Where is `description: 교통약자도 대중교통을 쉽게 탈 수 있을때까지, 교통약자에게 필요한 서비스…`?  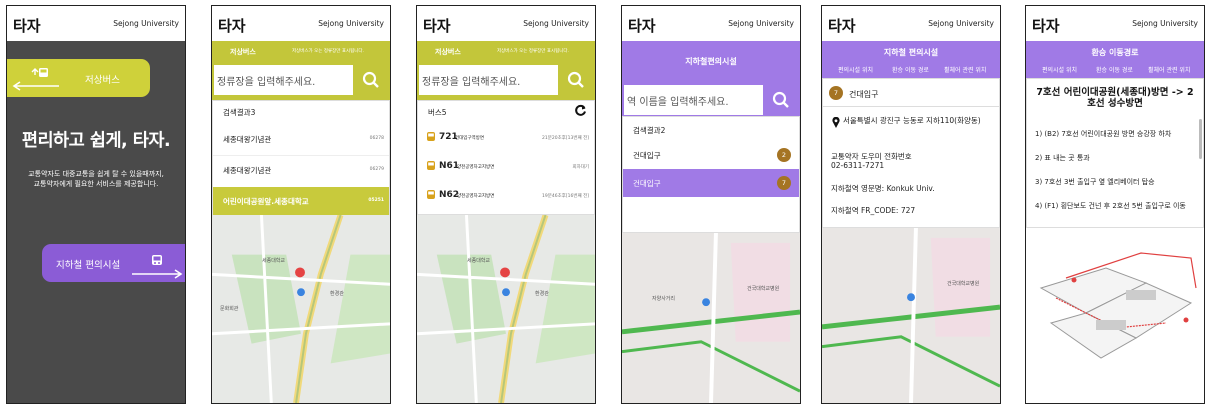 description: 교통약자도 대중교통을 쉽게 탈 수 있을때까지, 교통약자에게 필요한 서비스… is located at coordinates (96, 179).